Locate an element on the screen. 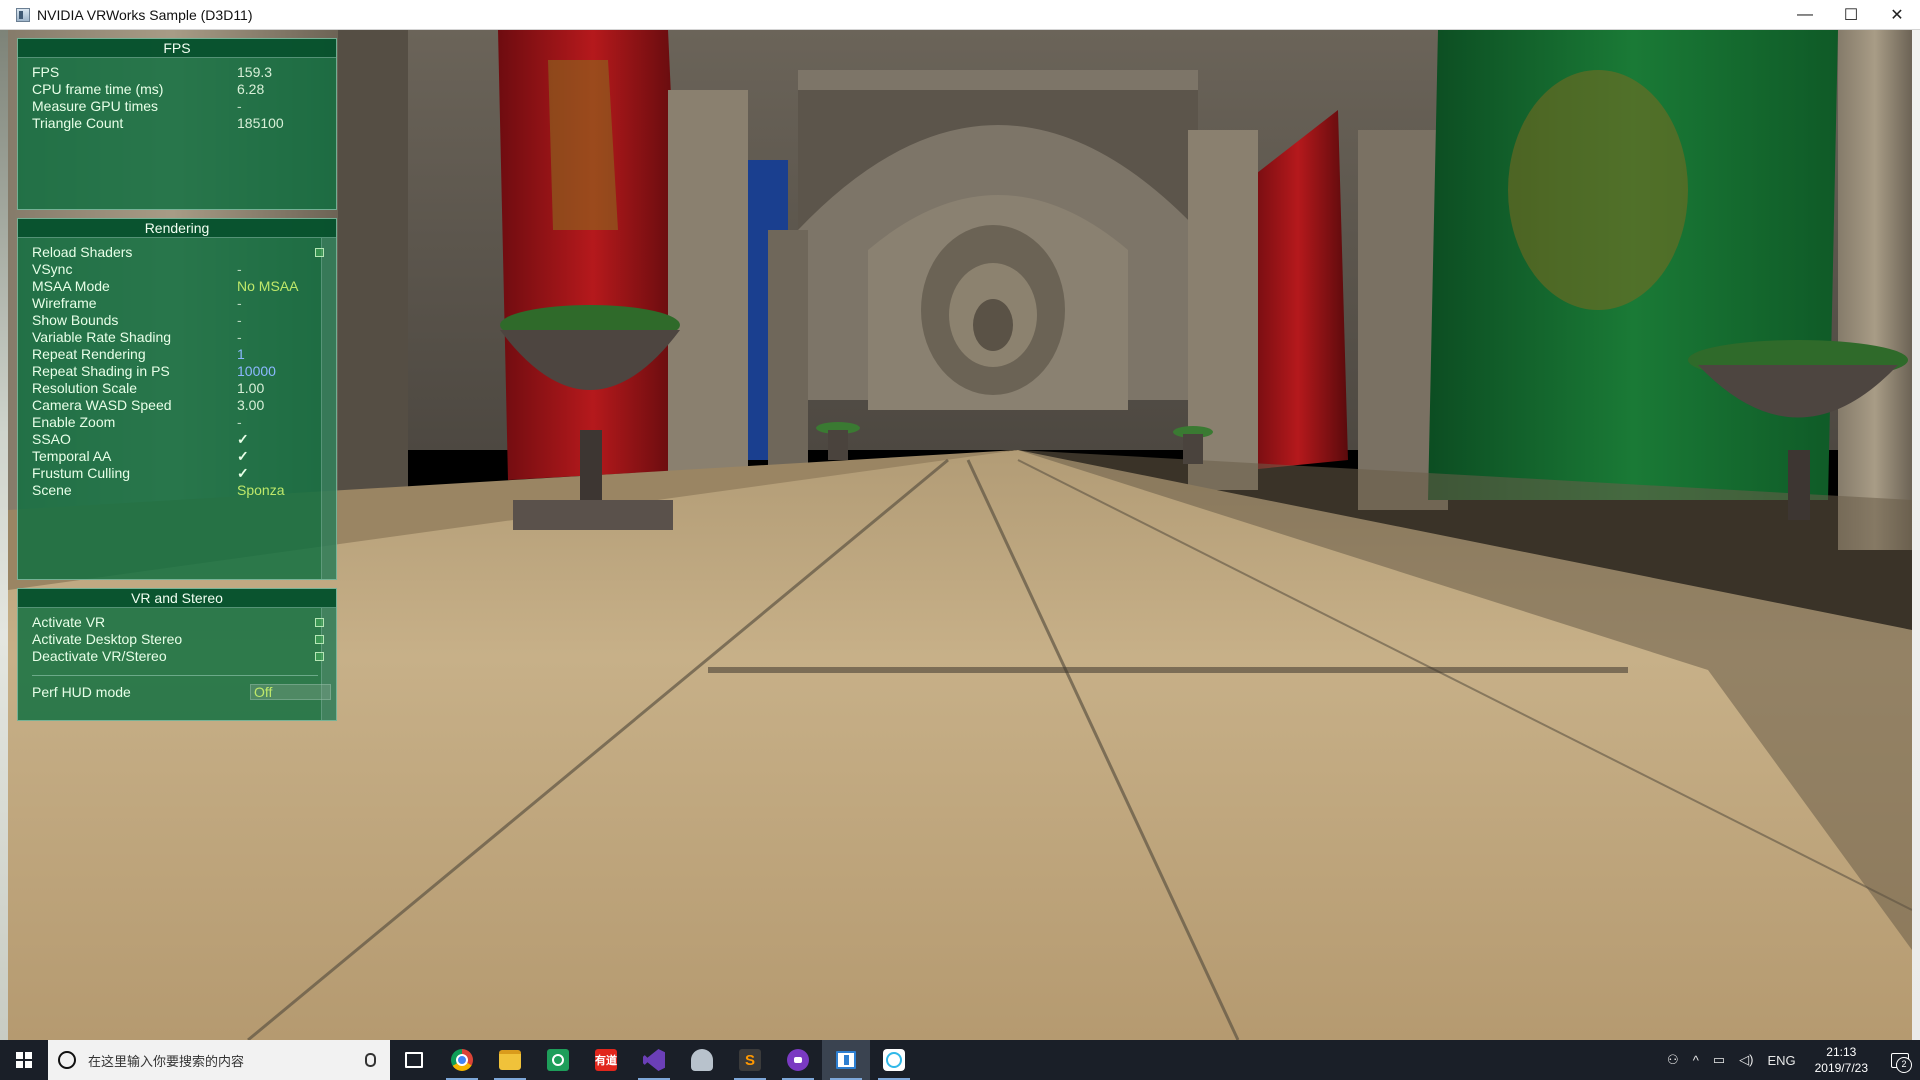 The height and width of the screenshot is (1080, 1920). window-controls: — ☐ ✕ is located at coordinates (1851, 15).